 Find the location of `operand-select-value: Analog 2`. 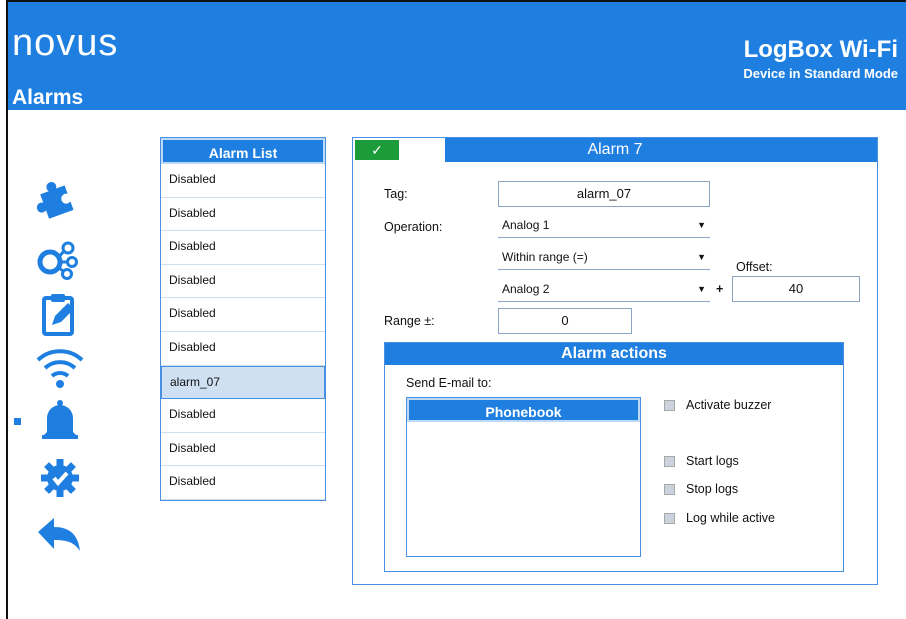

operand-select-value: Analog 2 is located at coordinates (526, 289).